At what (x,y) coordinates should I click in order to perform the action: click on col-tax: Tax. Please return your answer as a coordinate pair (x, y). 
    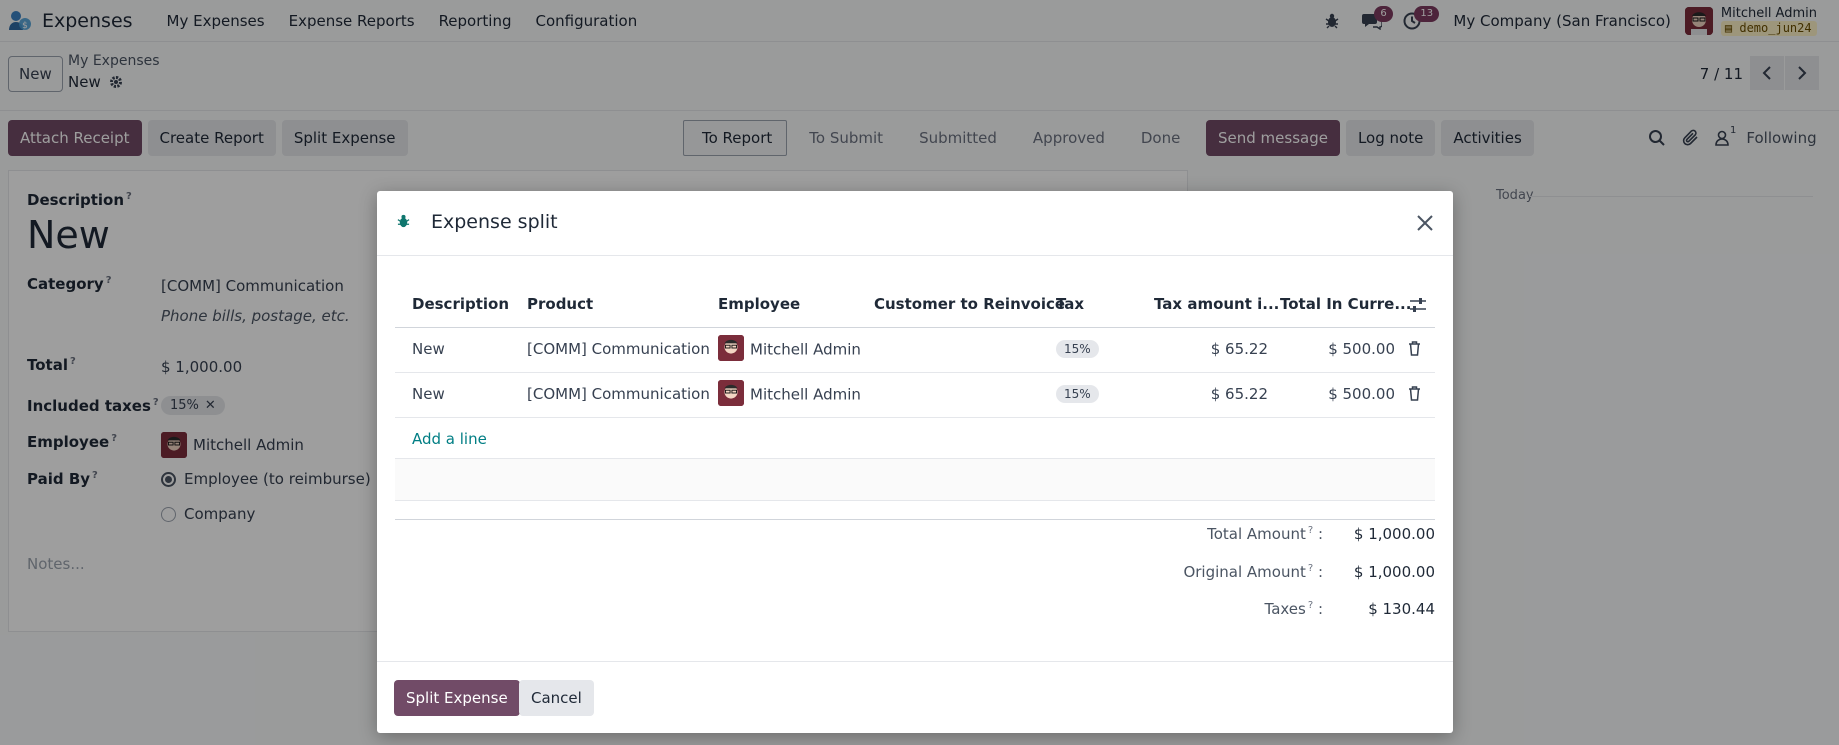
    Looking at the image, I should click on (1070, 304).